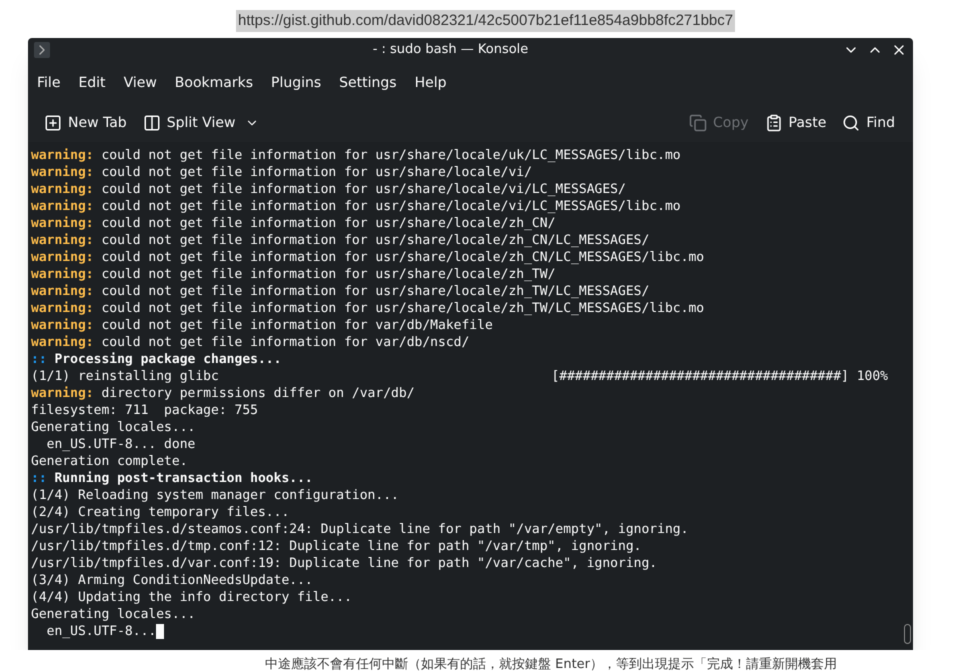  Describe the element at coordinates (336, 546) in the screenshot. I see `terminal-line: /usr/lib/tmpfiles.d/tmp.conf:12: Duplicate line for path "/var/tmp", ignoring.` at that location.